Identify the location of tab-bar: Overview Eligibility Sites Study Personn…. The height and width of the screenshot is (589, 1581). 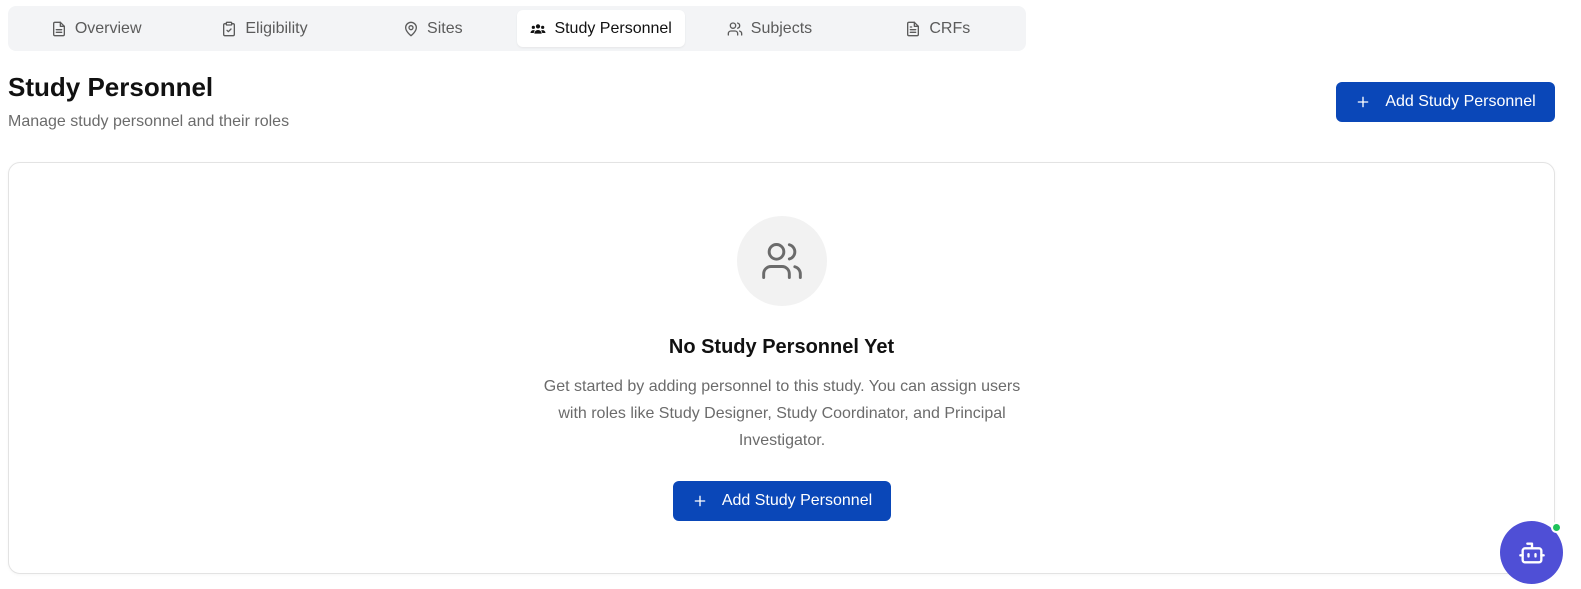
(517, 28).